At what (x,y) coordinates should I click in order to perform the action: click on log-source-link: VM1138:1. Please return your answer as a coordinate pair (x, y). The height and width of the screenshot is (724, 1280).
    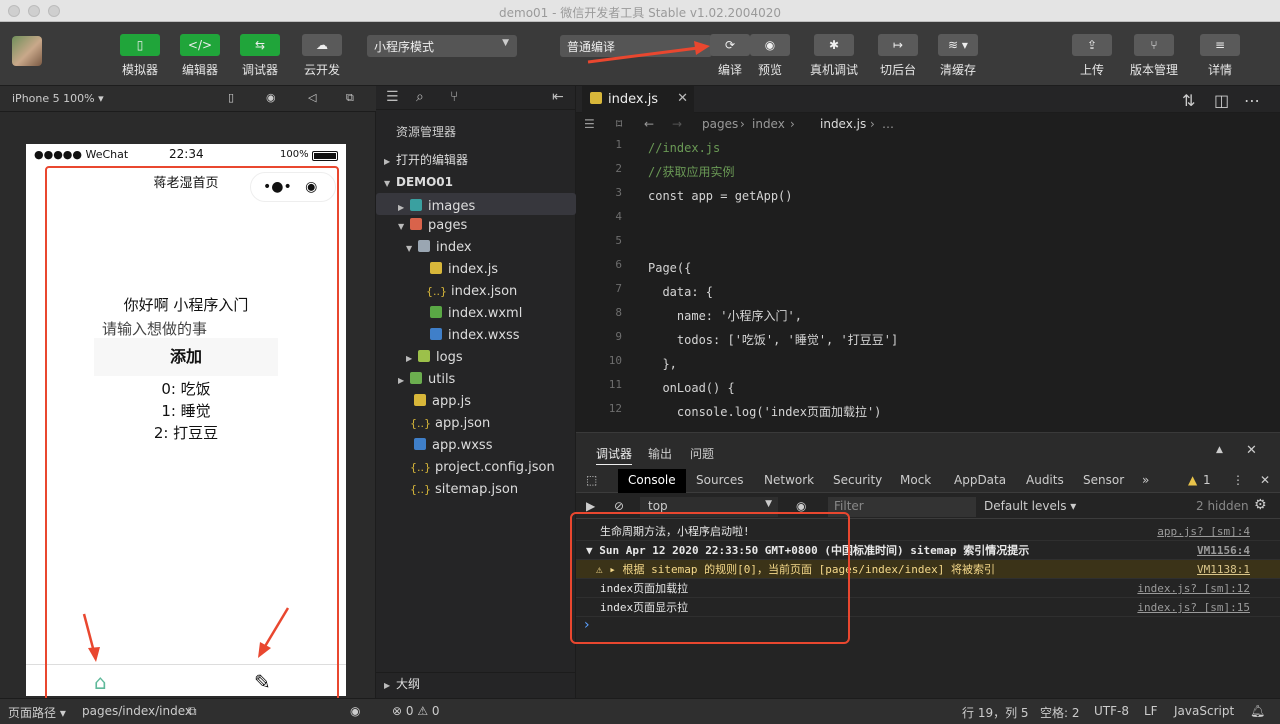
    Looking at the image, I should click on (1223, 569).